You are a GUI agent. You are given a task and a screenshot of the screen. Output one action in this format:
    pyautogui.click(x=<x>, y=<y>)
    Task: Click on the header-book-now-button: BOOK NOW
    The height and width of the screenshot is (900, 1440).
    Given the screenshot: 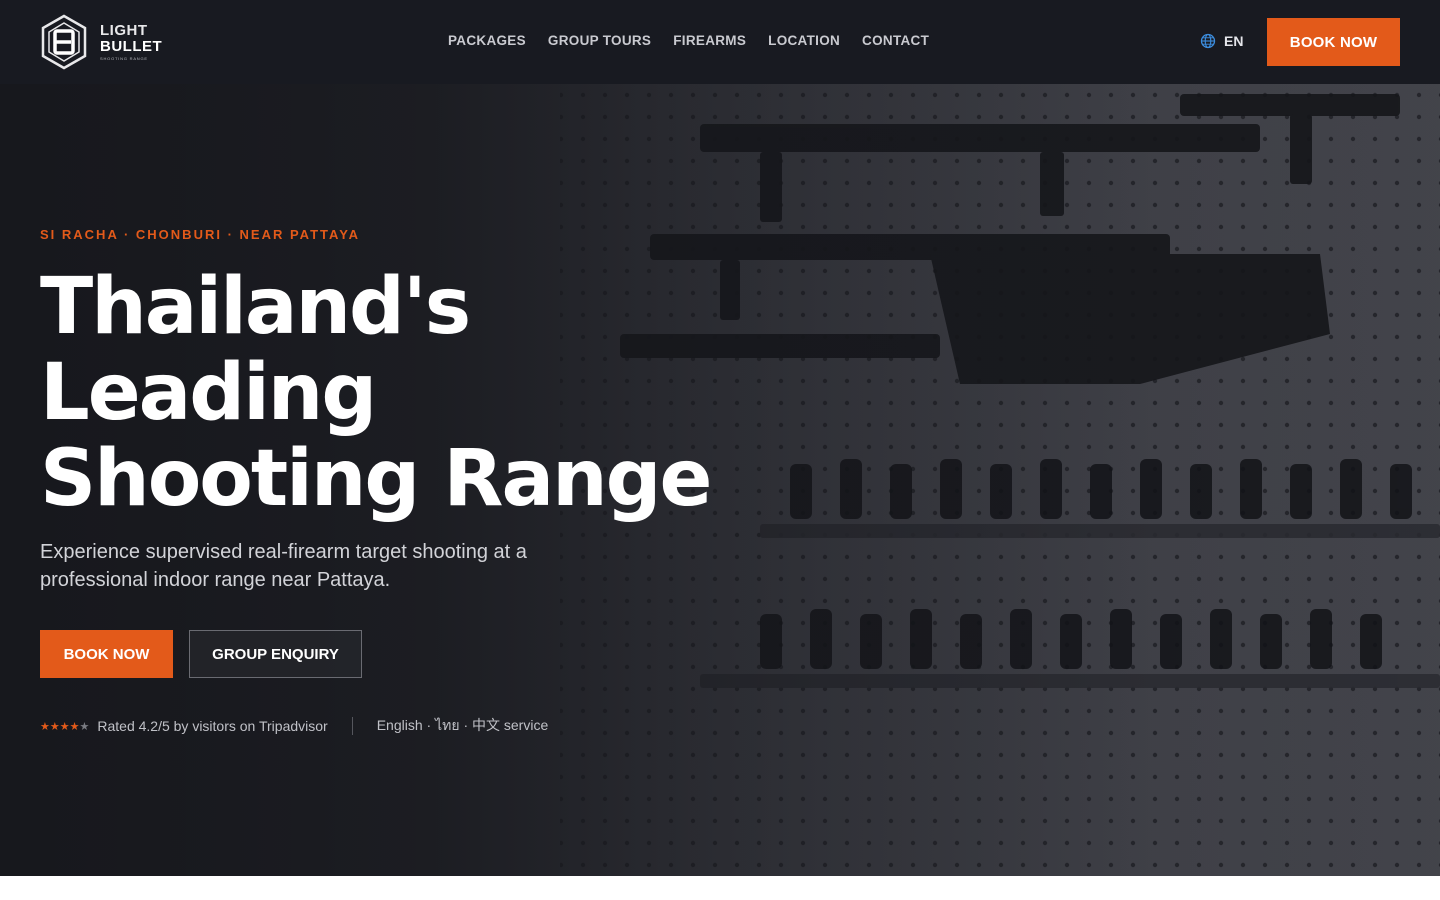 What is the action you would take?
    pyautogui.click(x=1333, y=42)
    